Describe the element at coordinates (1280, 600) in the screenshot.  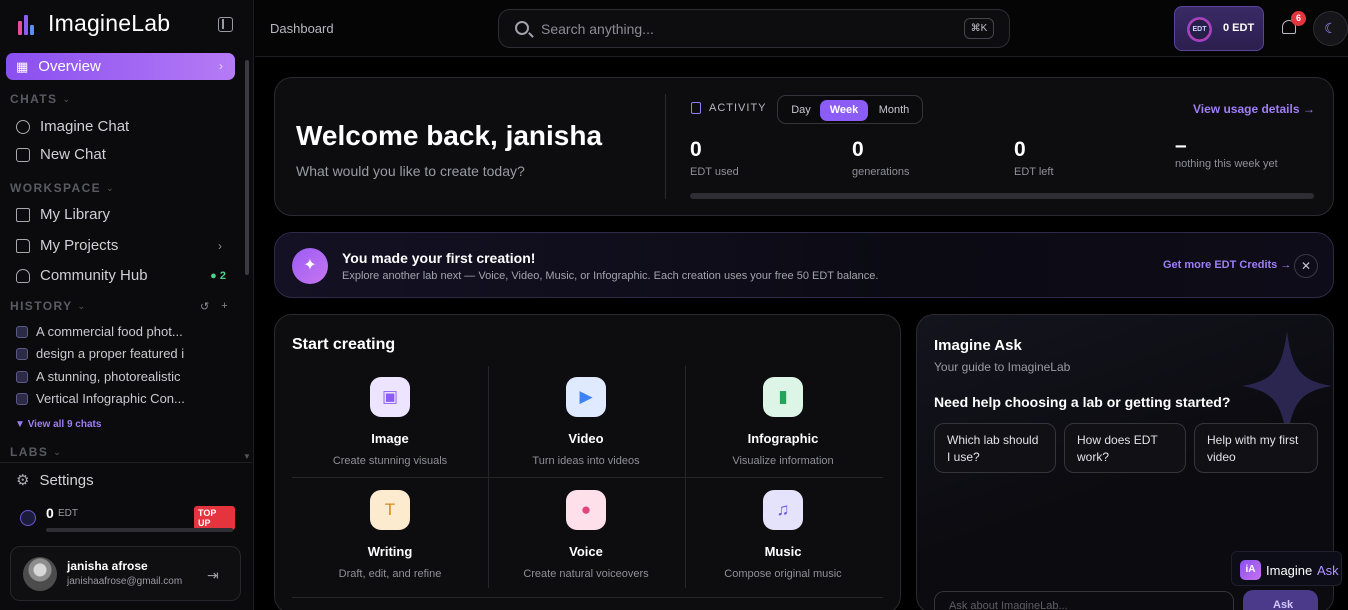
I see `ask-send-button: Ask` at that location.